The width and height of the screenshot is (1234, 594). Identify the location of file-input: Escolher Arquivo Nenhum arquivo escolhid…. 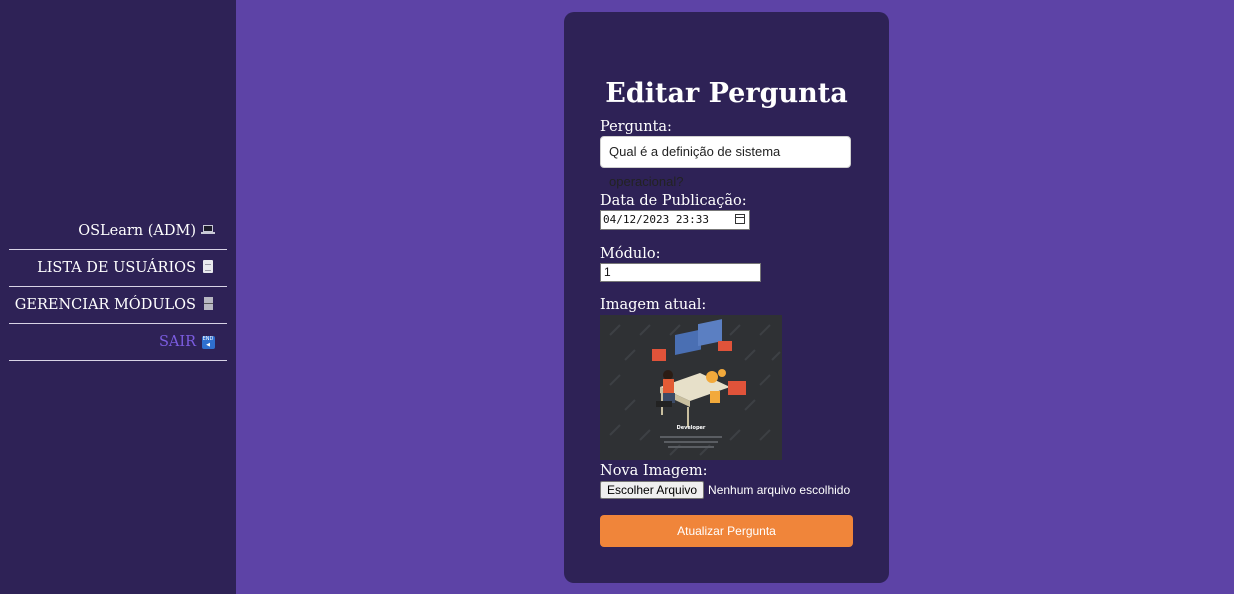
(725, 490).